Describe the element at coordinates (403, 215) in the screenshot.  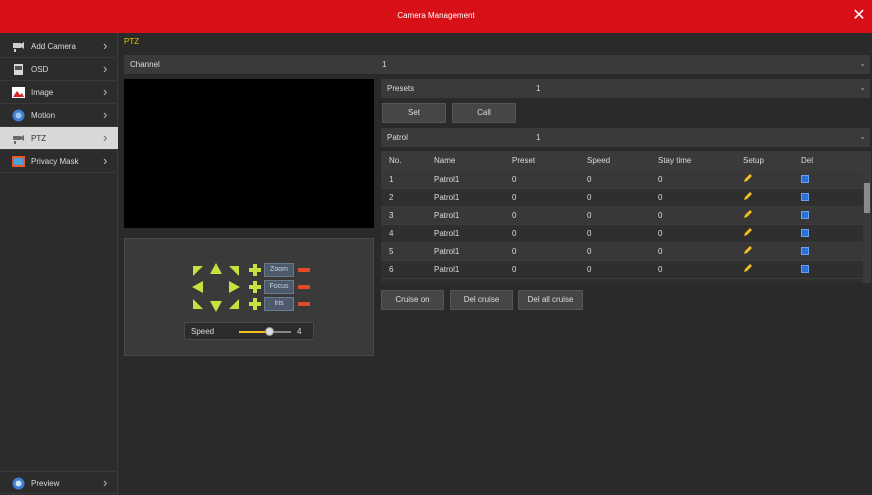
I see `cell-no: 3` at that location.